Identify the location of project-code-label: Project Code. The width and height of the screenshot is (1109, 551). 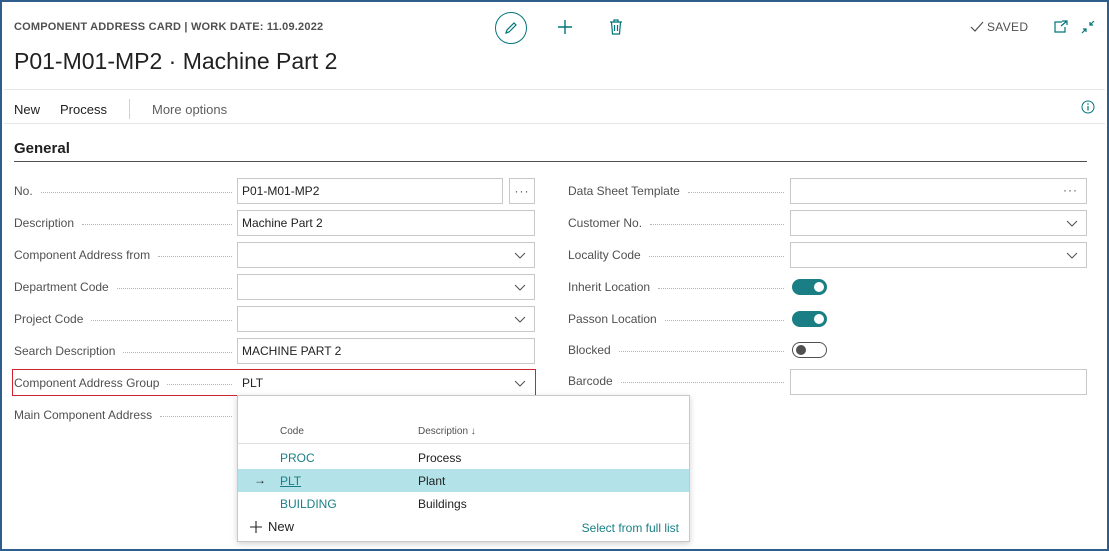
(123, 319).